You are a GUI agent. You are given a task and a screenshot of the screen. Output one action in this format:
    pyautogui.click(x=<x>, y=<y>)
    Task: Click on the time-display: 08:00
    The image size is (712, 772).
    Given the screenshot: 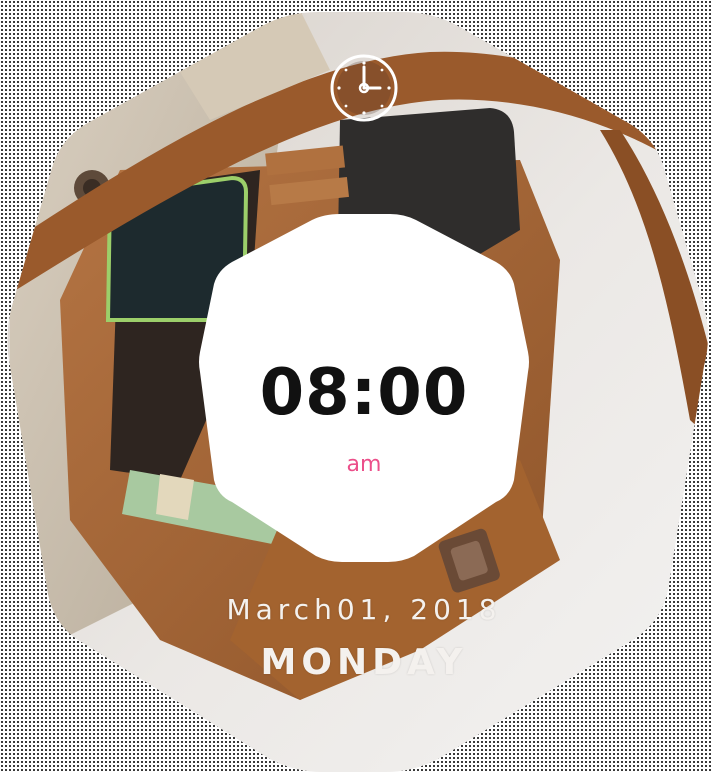 What is the action you would take?
    pyautogui.click(x=364, y=393)
    